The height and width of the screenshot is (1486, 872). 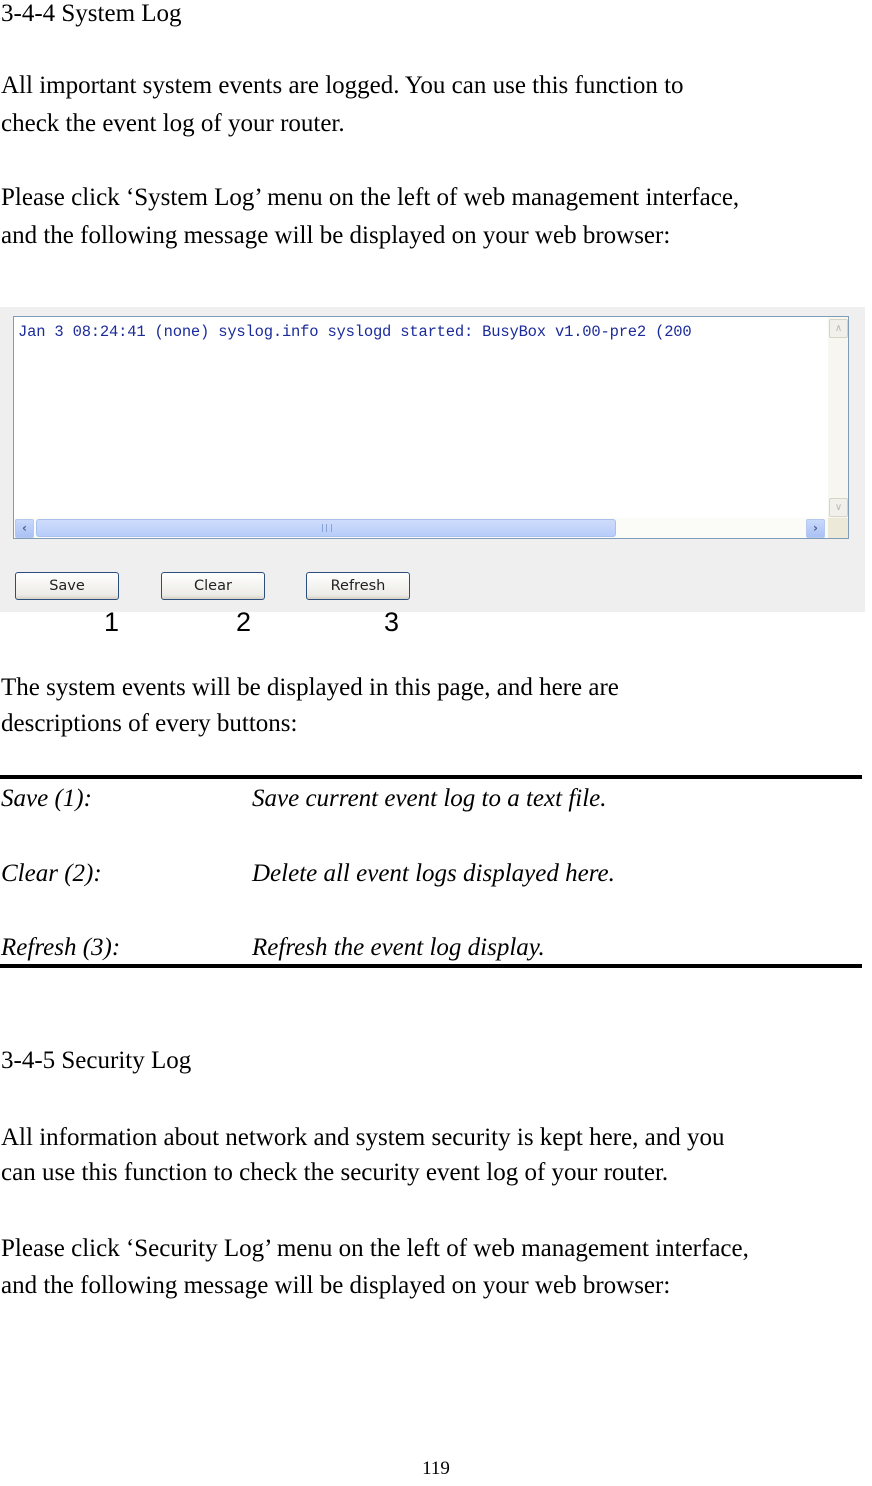 I want to click on callout-number-1: 1, so click(x=112, y=622).